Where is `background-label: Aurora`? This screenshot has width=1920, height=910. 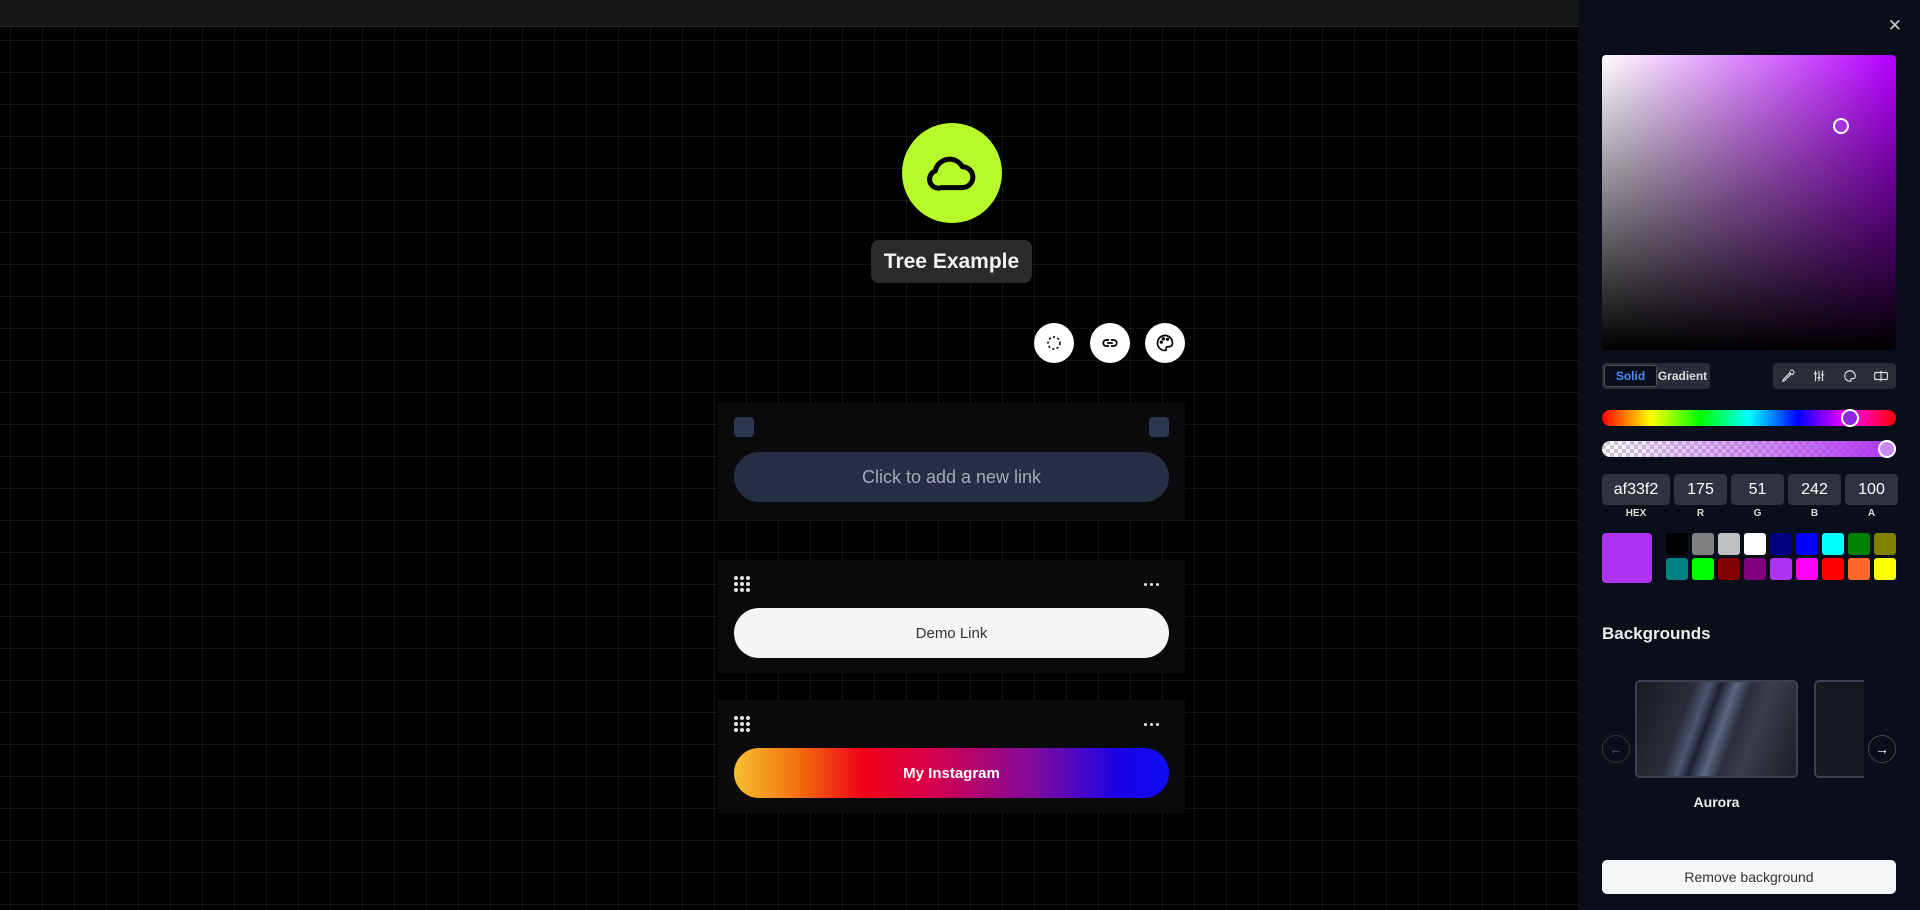 background-label: Aurora is located at coordinates (1716, 802).